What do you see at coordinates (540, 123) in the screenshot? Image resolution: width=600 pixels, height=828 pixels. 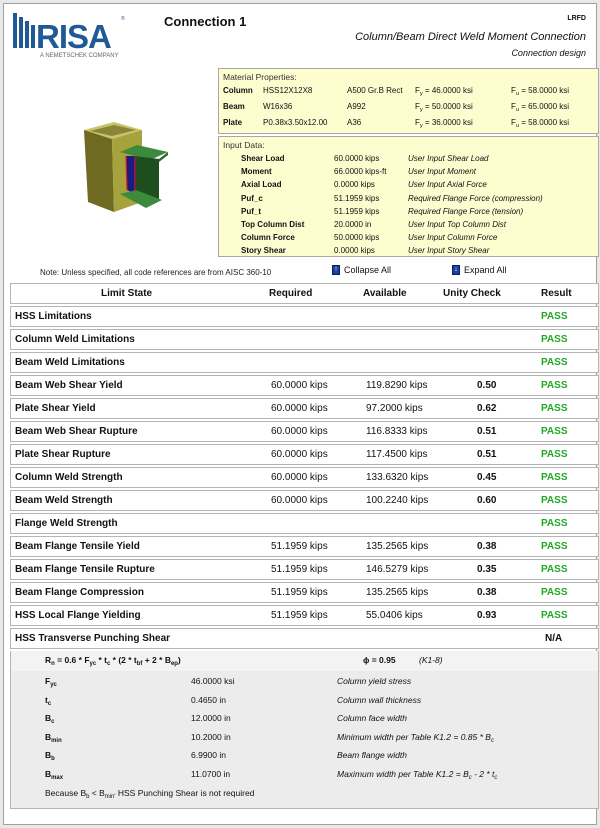 I see `fu-label: Fu = 58.0000 ksi` at bounding box center [540, 123].